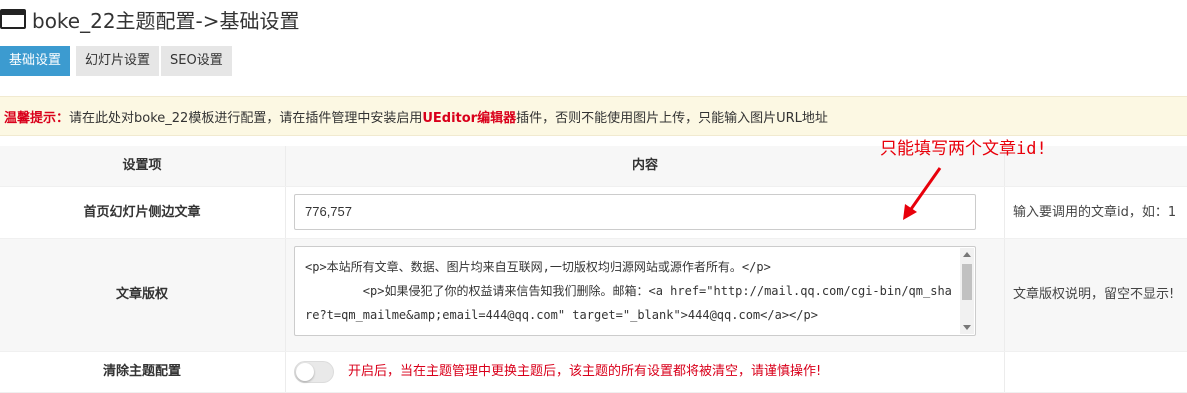 The image size is (1187, 393). What do you see at coordinates (635, 212) in the screenshot?
I see `slide-articles-input: 776,757` at bounding box center [635, 212].